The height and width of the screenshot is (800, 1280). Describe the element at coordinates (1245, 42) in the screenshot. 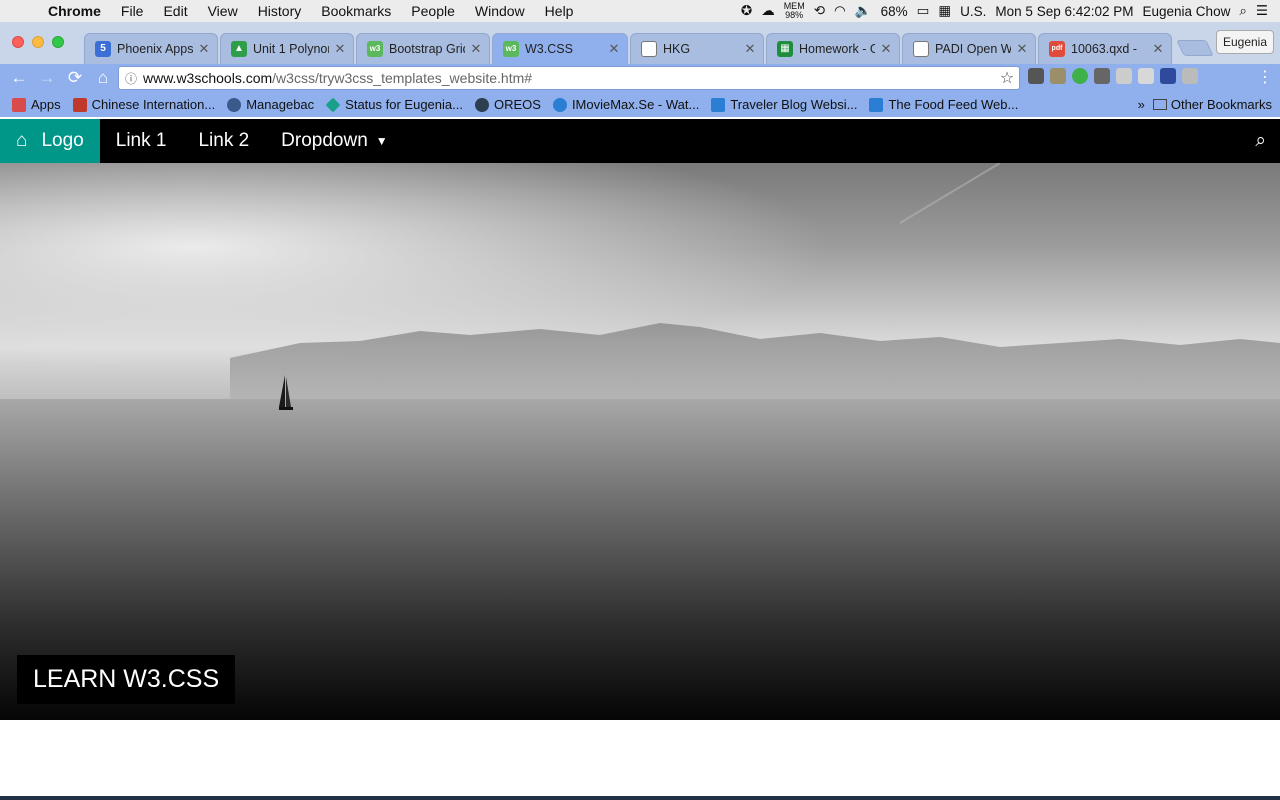

I see `profile-button: Eugenia` at that location.